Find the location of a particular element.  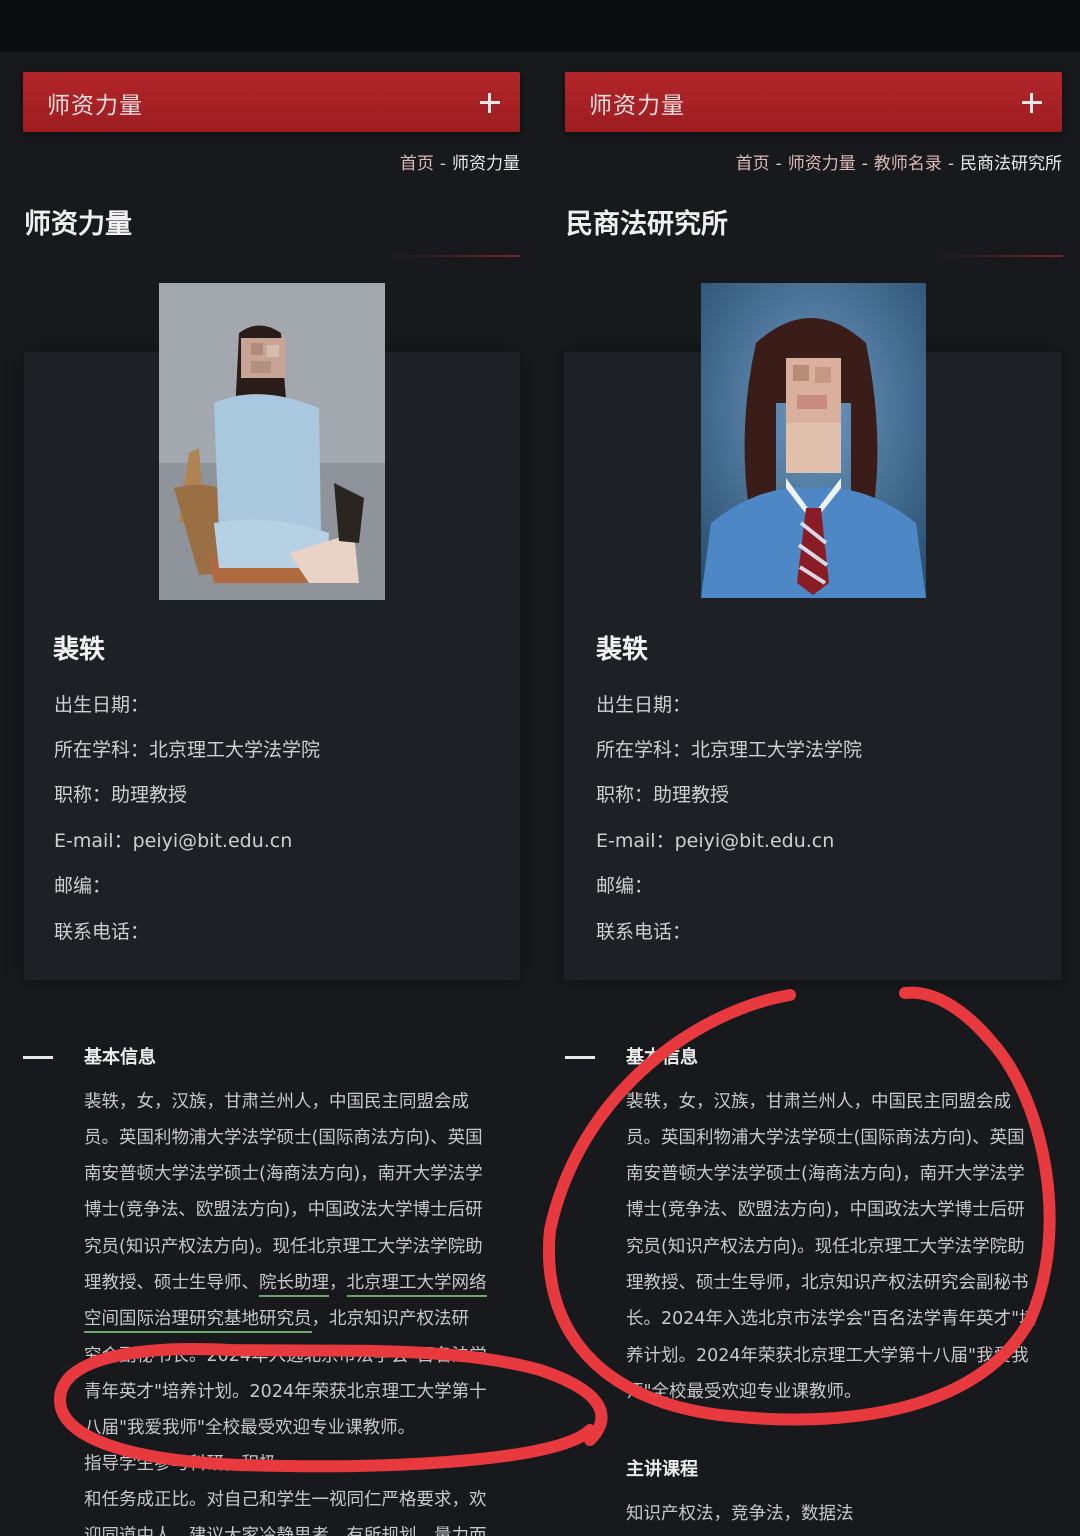

highlighted-role: 北京理工大学网络 is located at coordinates (416, 1285).